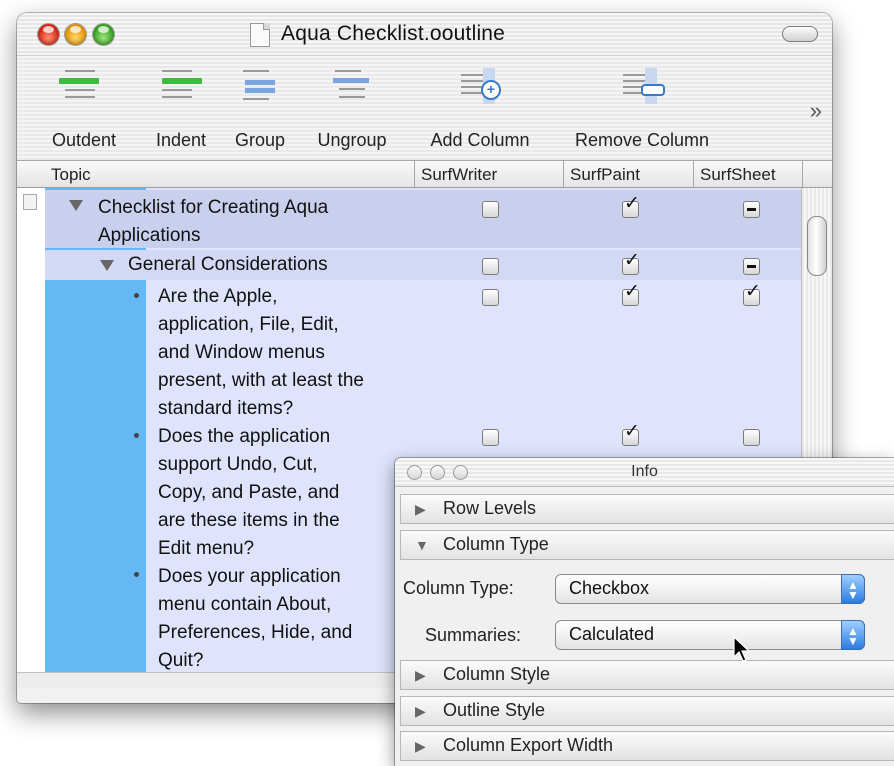  I want to click on add-column-icon: +, so click(480, 86).